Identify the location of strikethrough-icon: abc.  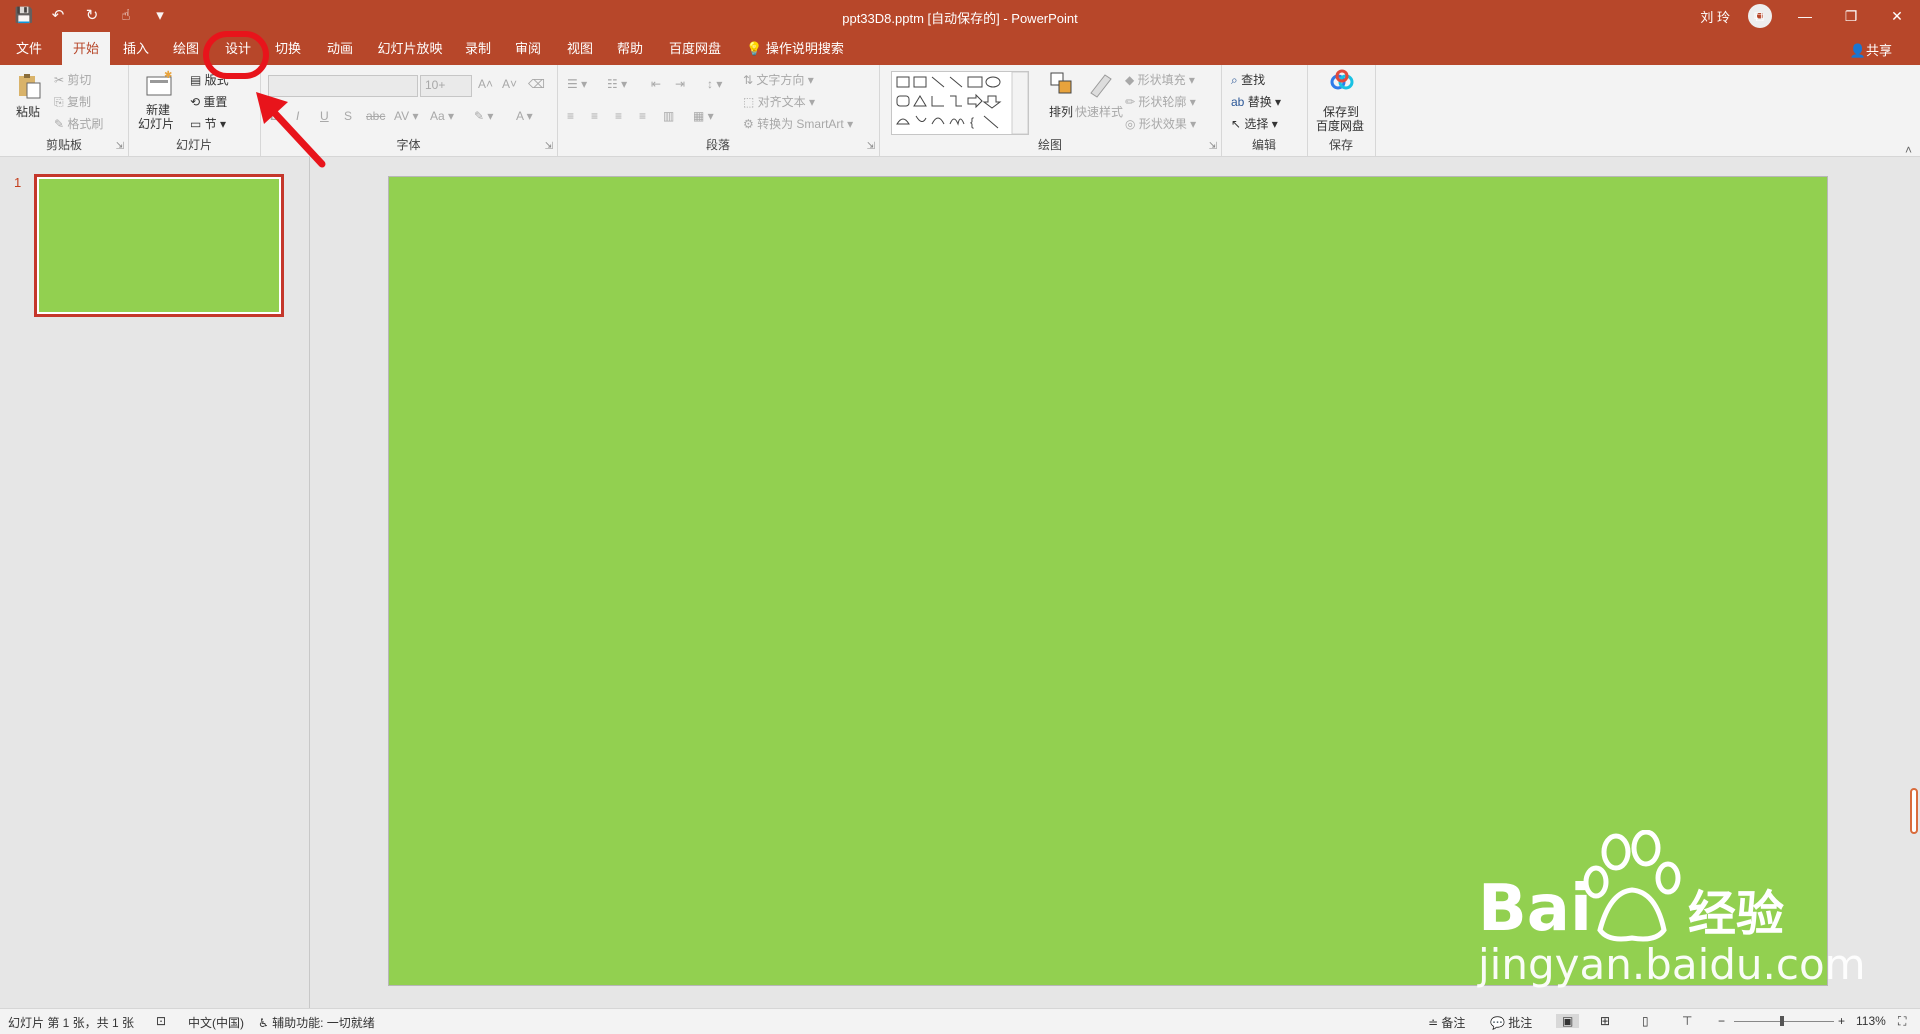
(375, 116).